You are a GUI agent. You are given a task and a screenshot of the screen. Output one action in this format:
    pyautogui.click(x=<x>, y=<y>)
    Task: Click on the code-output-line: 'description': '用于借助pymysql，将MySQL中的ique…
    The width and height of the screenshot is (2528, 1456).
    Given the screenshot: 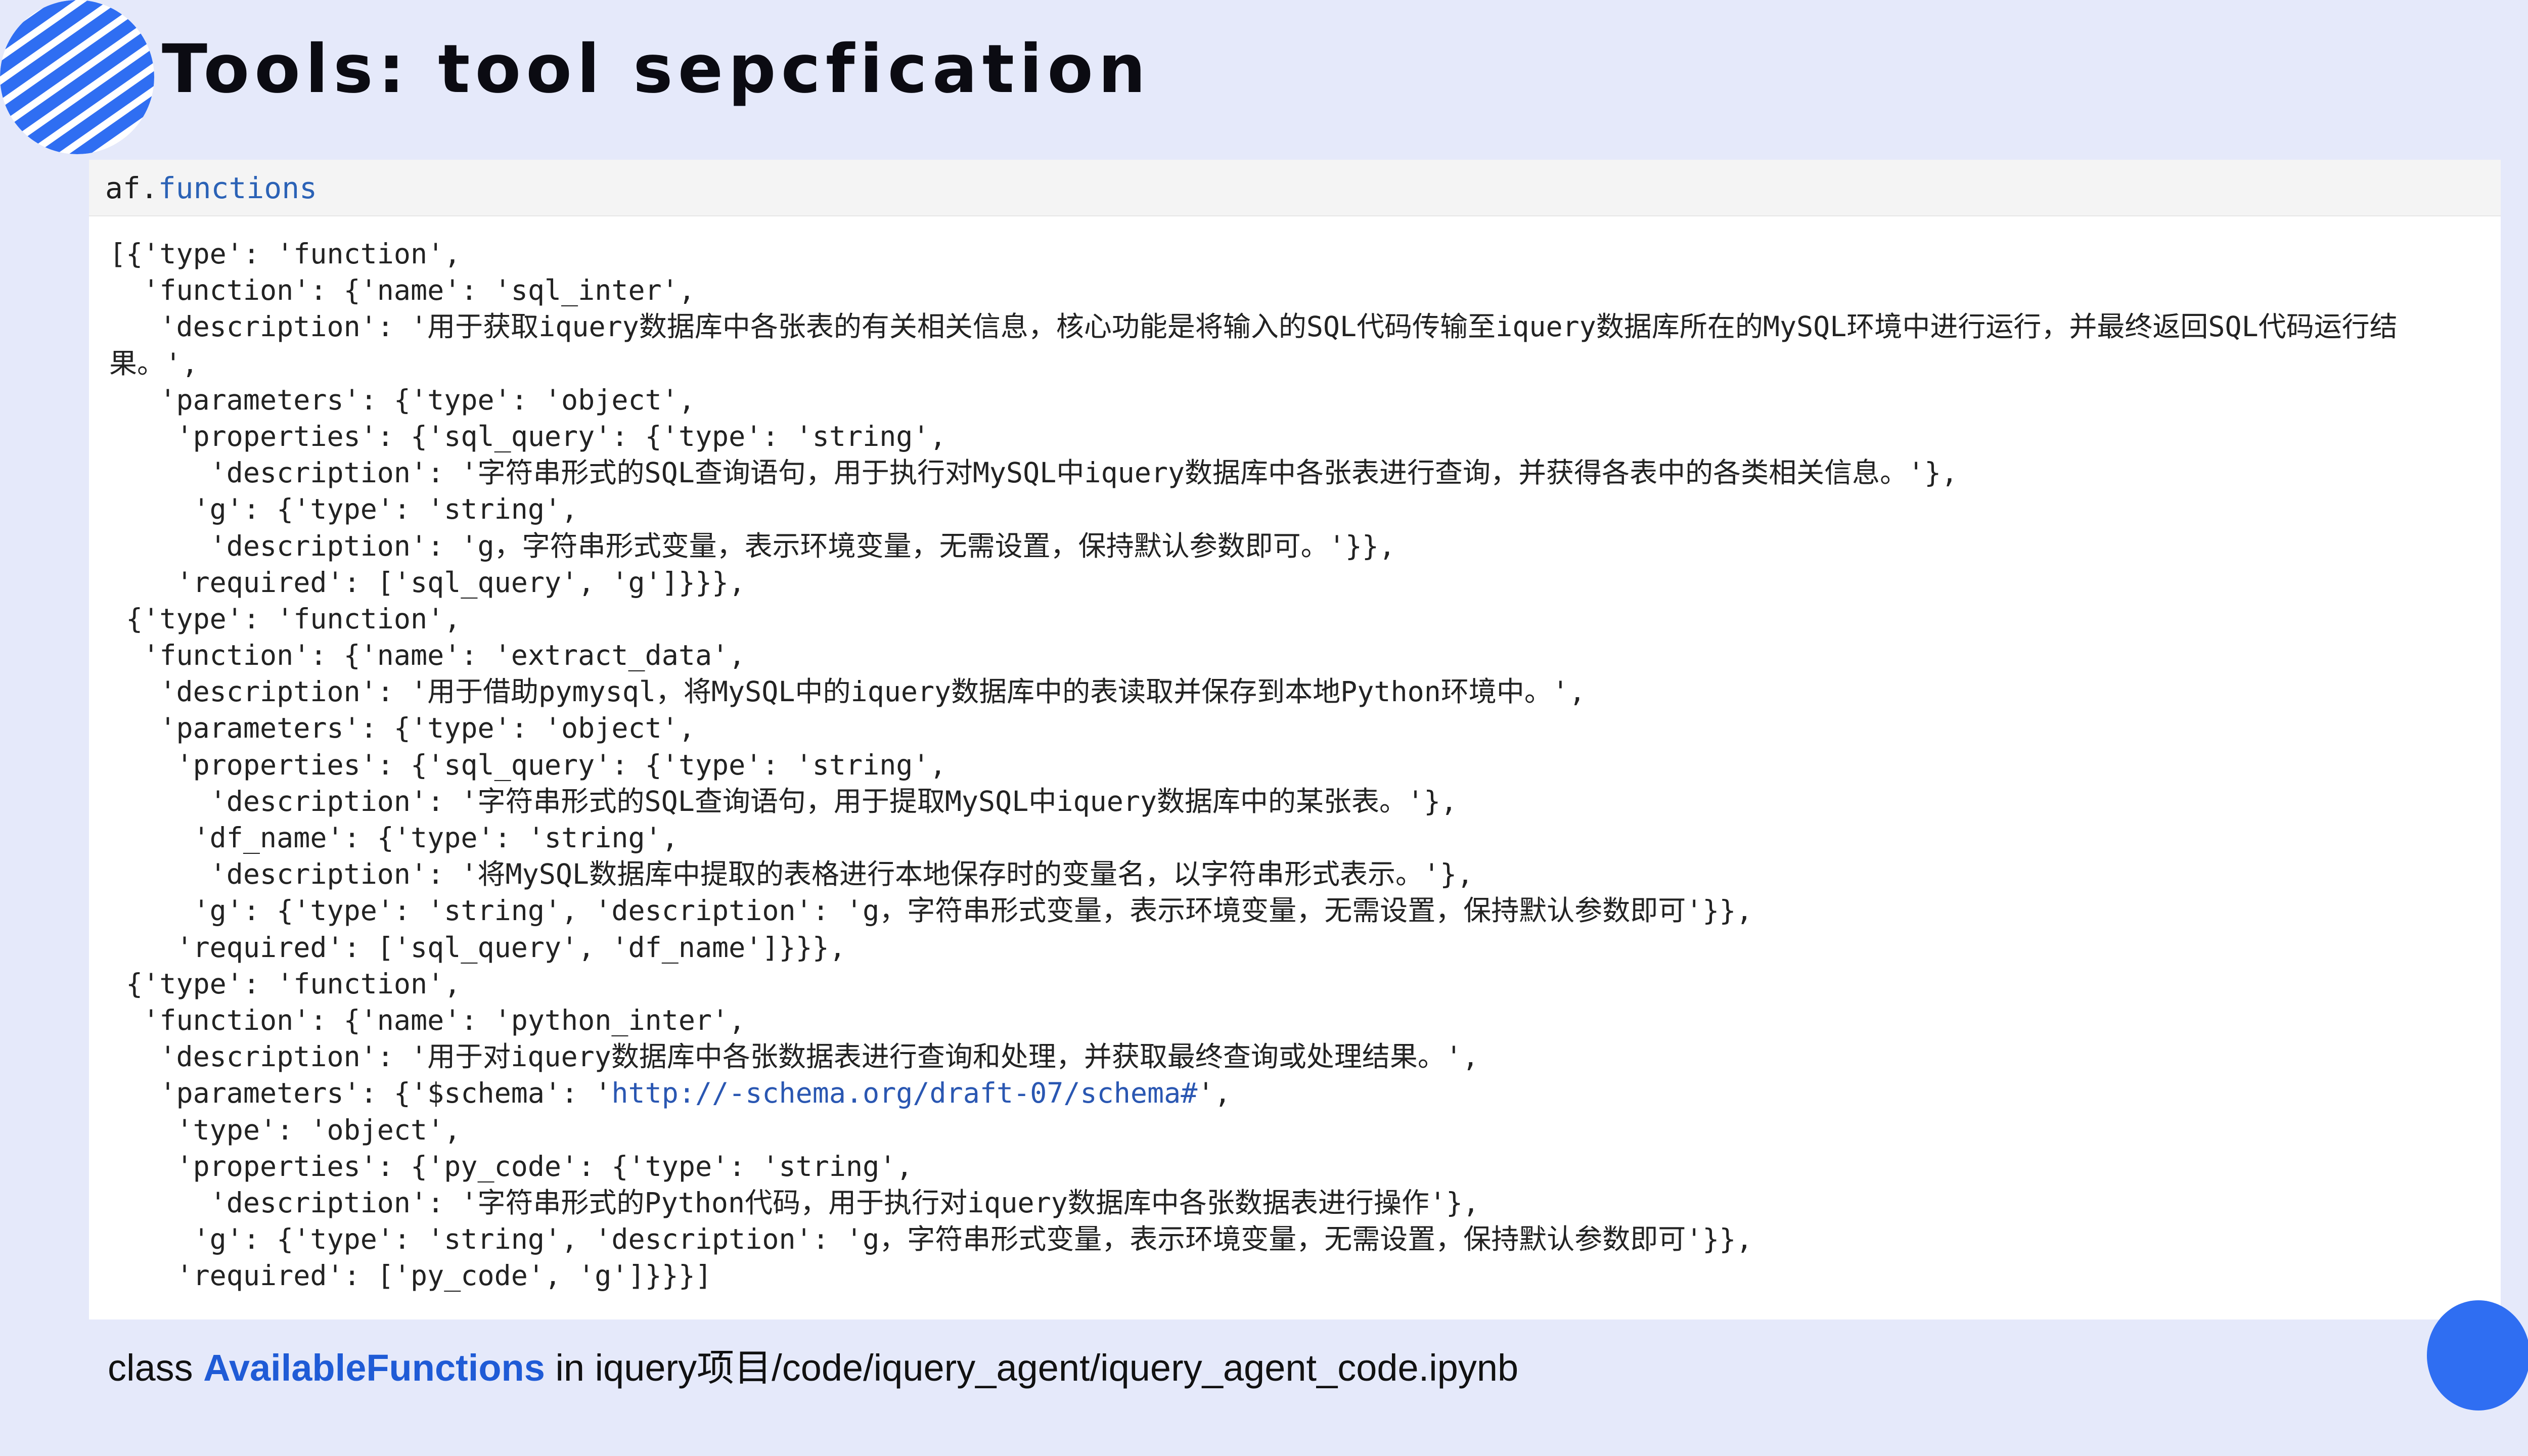 What is the action you would take?
    pyautogui.click(x=848, y=691)
    